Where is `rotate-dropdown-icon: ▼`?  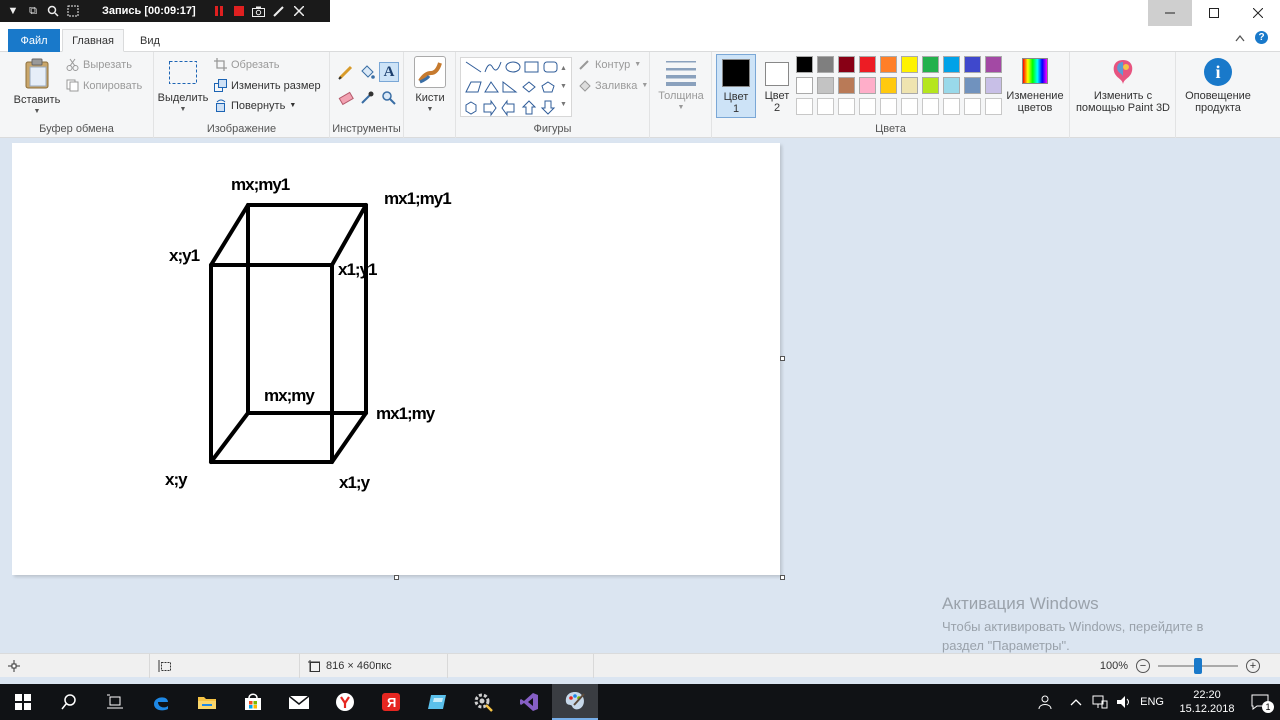 rotate-dropdown-icon: ▼ is located at coordinates (292, 105).